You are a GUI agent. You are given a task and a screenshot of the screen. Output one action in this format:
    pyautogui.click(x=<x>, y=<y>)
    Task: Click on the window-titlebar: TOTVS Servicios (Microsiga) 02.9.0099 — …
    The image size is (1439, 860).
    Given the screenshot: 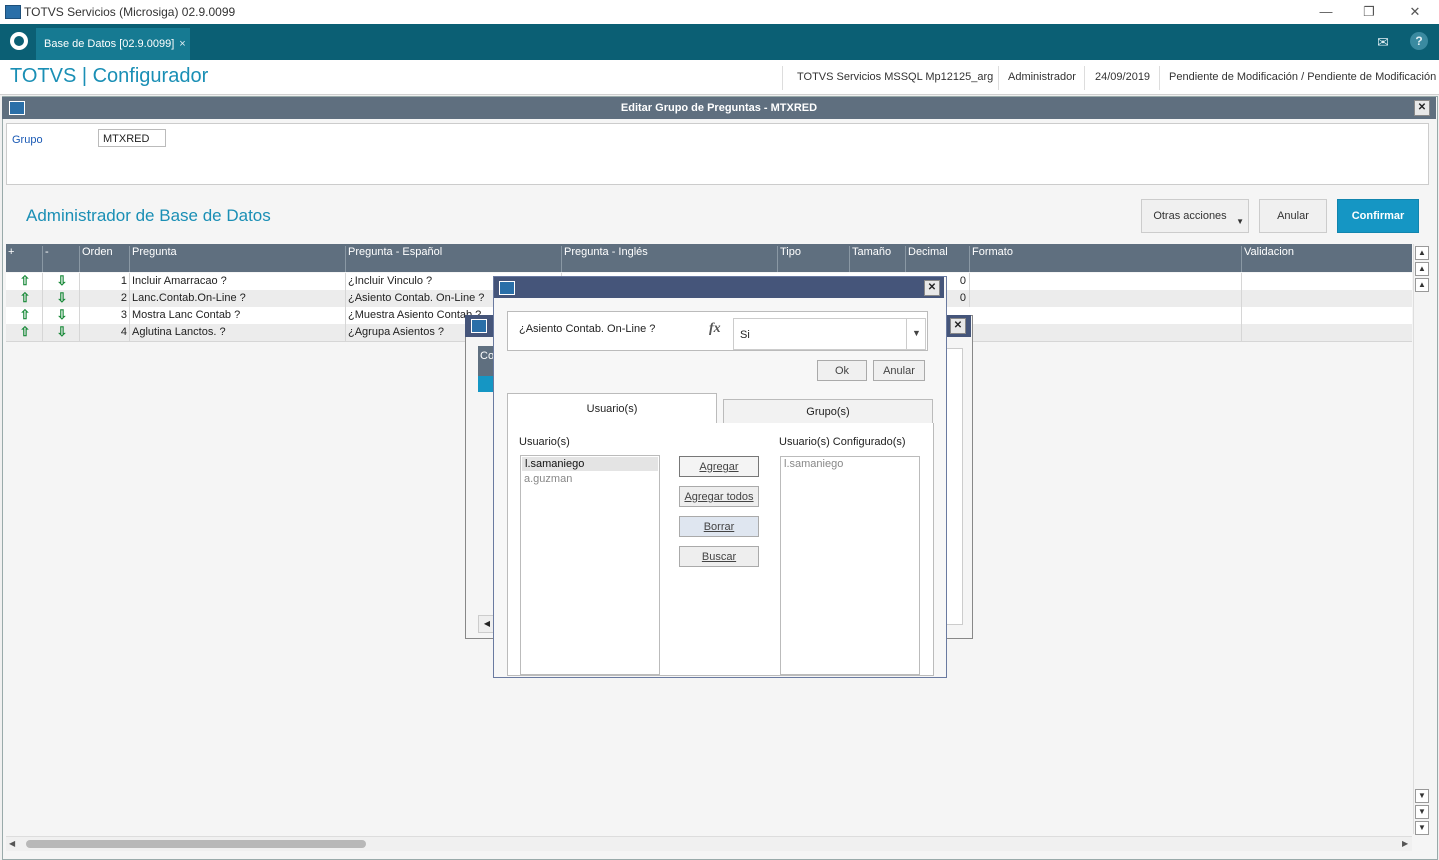 What is the action you would take?
    pyautogui.click(x=719, y=12)
    